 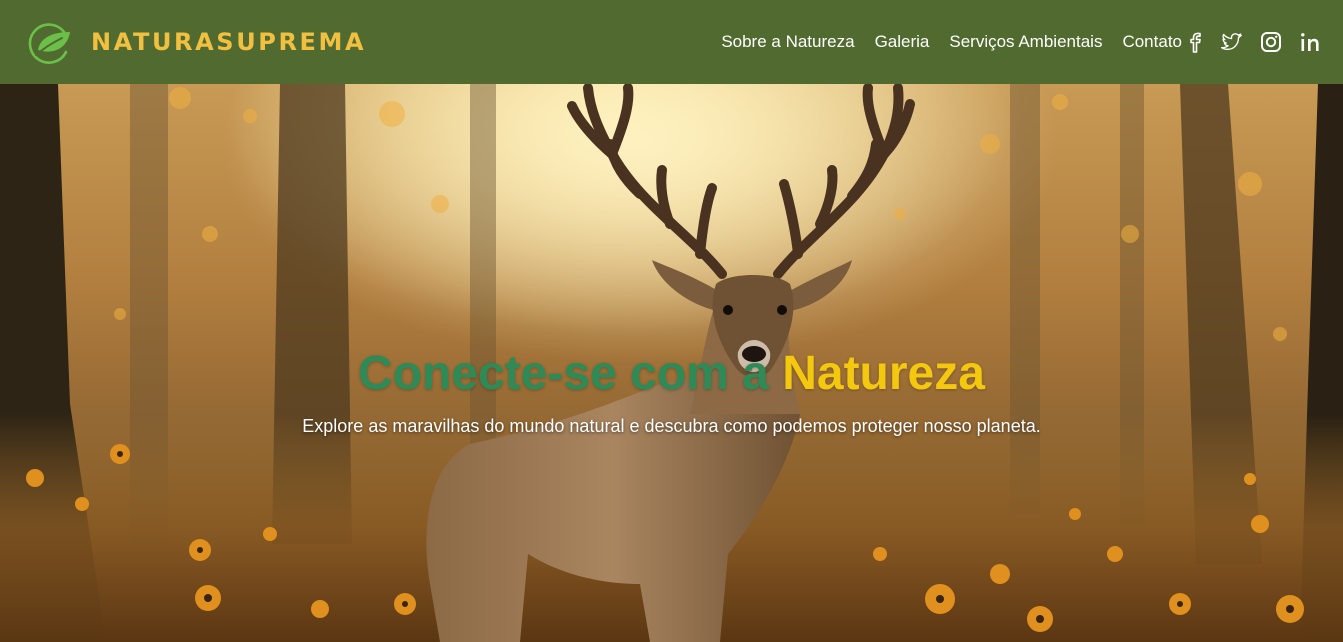 What do you see at coordinates (1252, 42) in the screenshot?
I see `social-links` at bounding box center [1252, 42].